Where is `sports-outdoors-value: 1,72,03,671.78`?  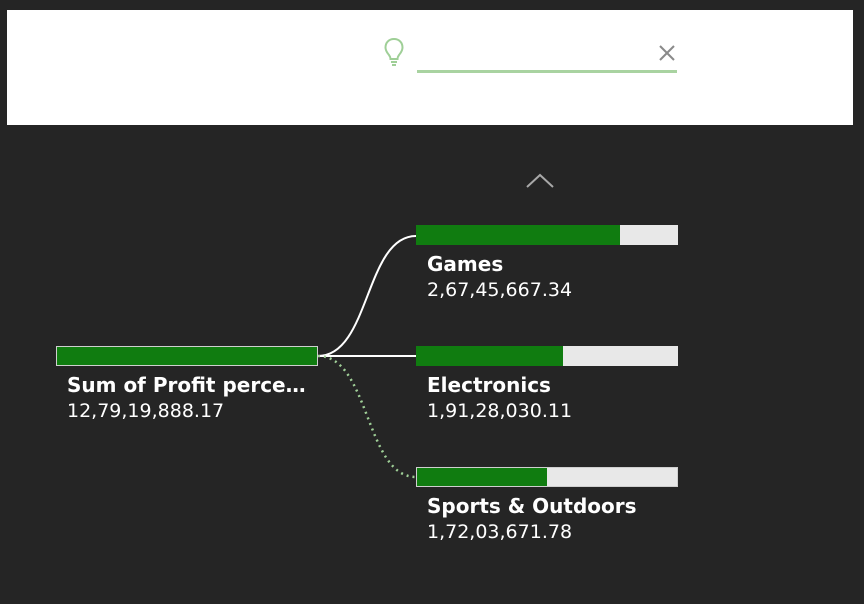
sports-outdoors-value: 1,72,03,671.78 is located at coordinates (500, 532).